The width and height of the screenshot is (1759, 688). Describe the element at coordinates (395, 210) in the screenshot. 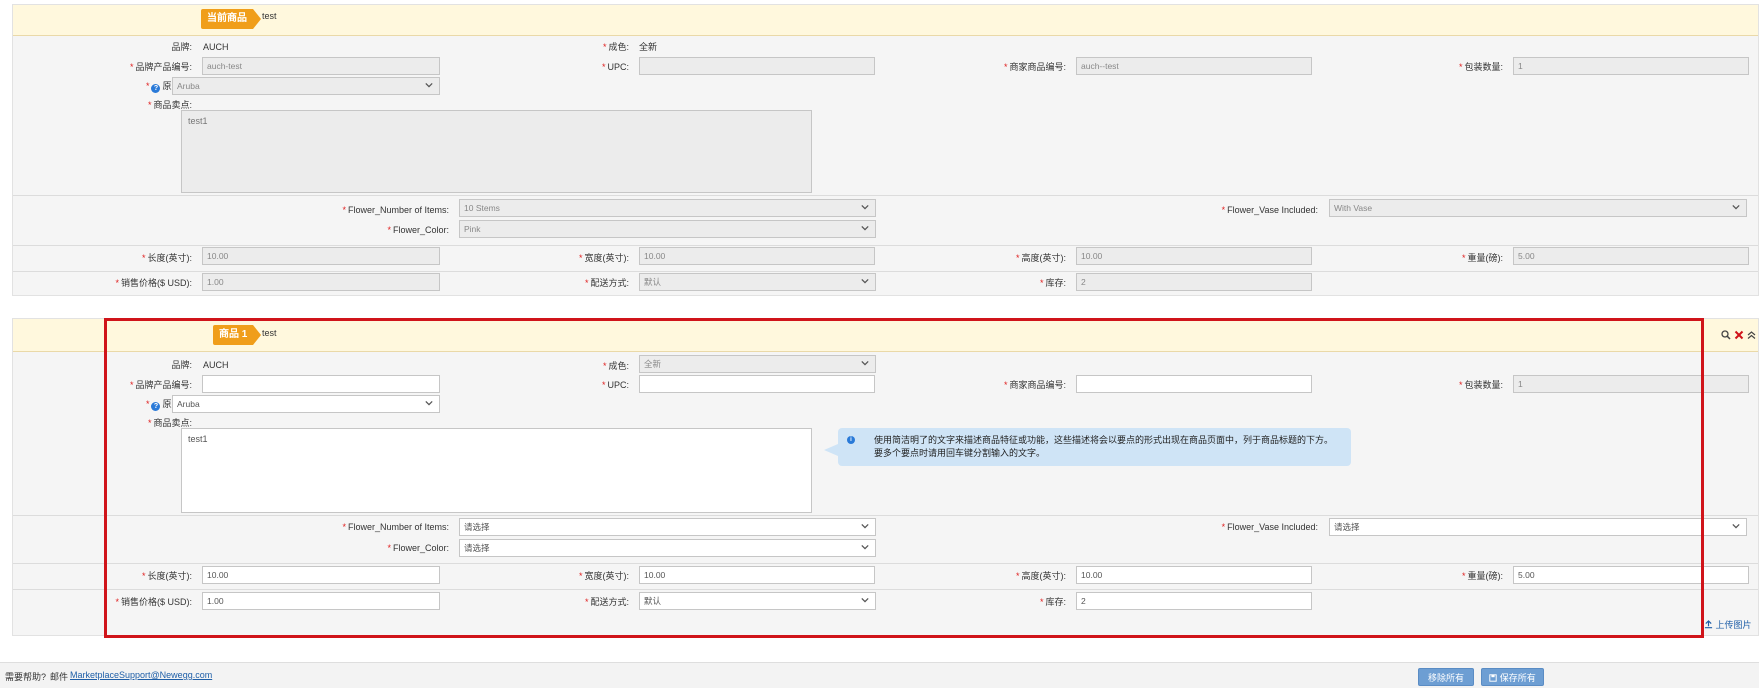

I see `flower-items-label: * Flower_Number of Items:` at that location.